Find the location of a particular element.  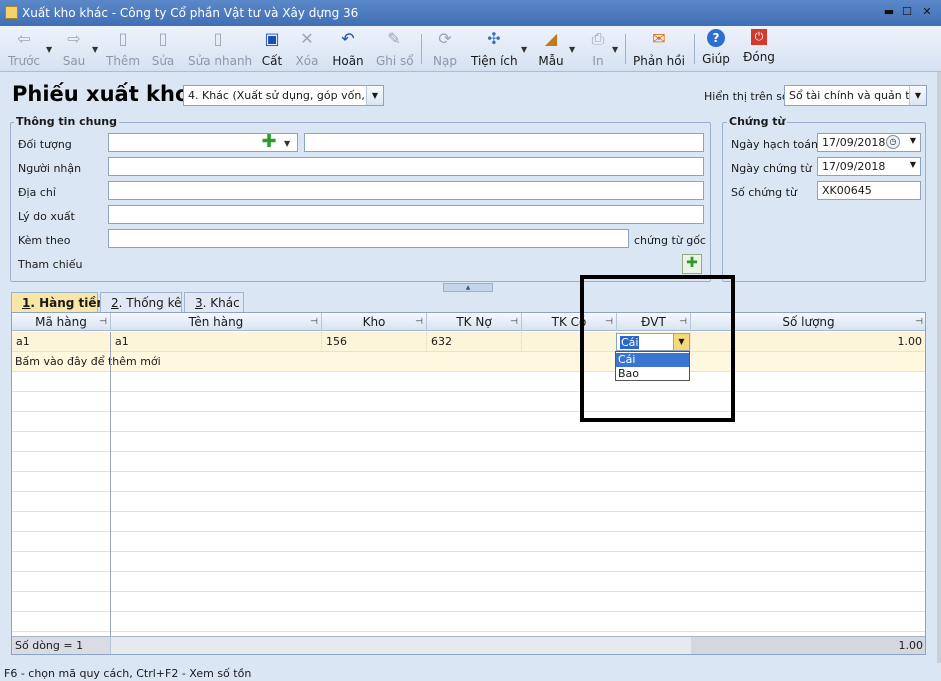

cell-kho: 156 is located at coordinates (374, 342).